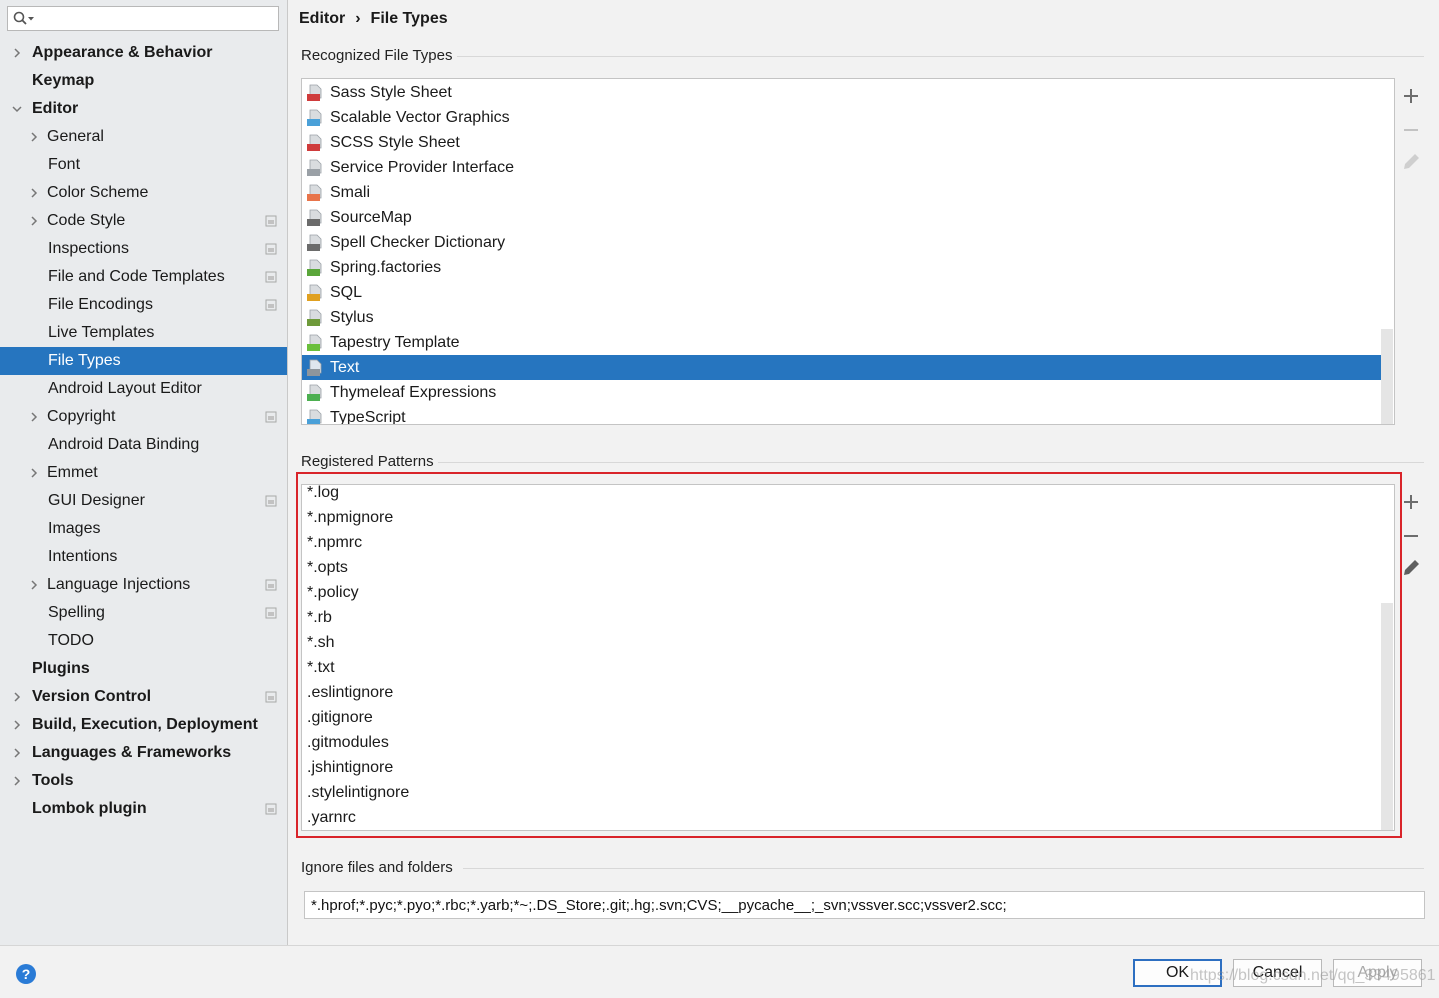 The height and width of the screenshot is (998, 1439). What do you see at coordinates (413, 392) in the screenshot?
I see `file-type-name: Thymeleaf Expressions` at bounding box center [413, 392].